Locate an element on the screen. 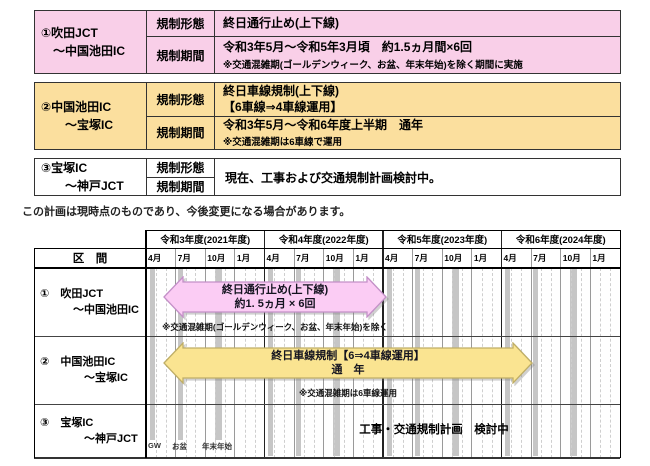  reg-period-note: ※交通混雑期(ゴールデンウィーク、お盆、年末年始)を除く期間に実施 is located at coordinates (373, 65).